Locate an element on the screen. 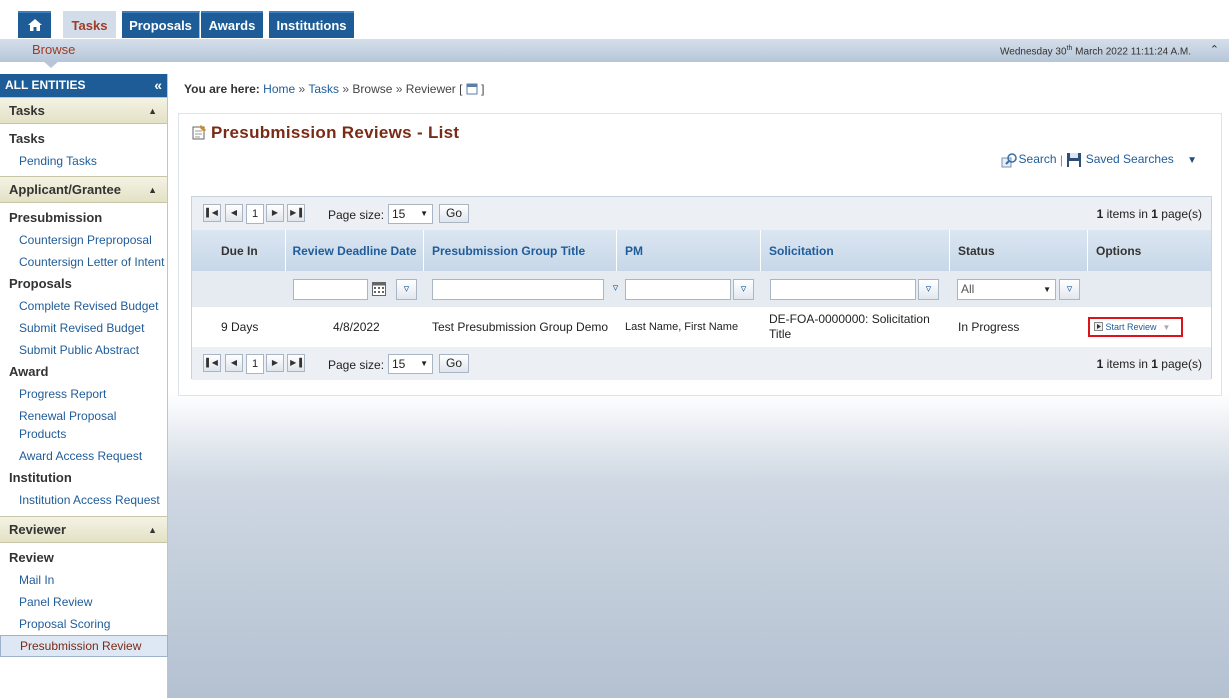 This screenshot has width=1229, height=698. column-status: Status is located at coordinates (1019, 250).